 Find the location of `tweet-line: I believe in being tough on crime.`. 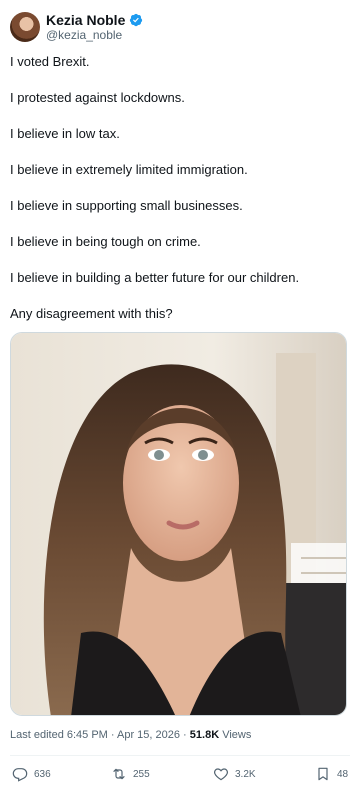

tweet-line: I believe in being tough on crime. is located at coordinates (105, 241).